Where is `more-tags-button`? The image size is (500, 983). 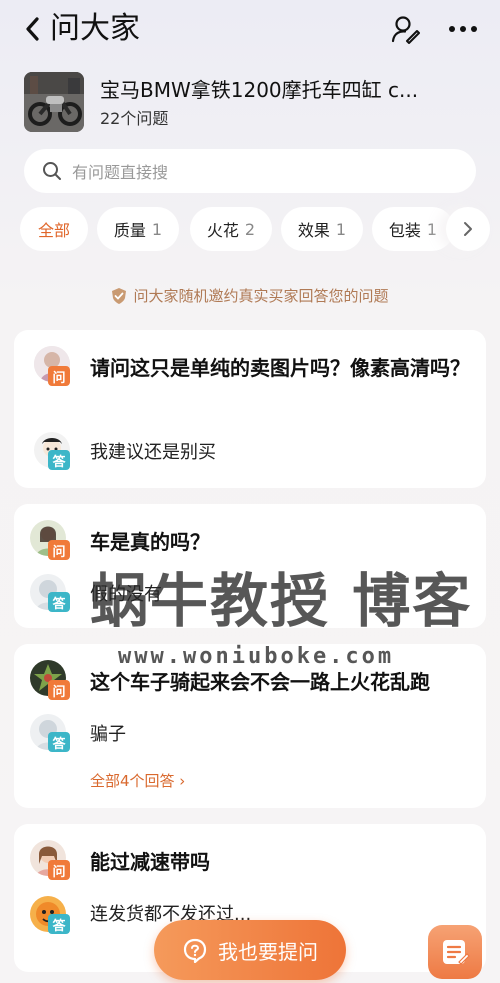 more-tags-button is located at coordinates (468, 229).